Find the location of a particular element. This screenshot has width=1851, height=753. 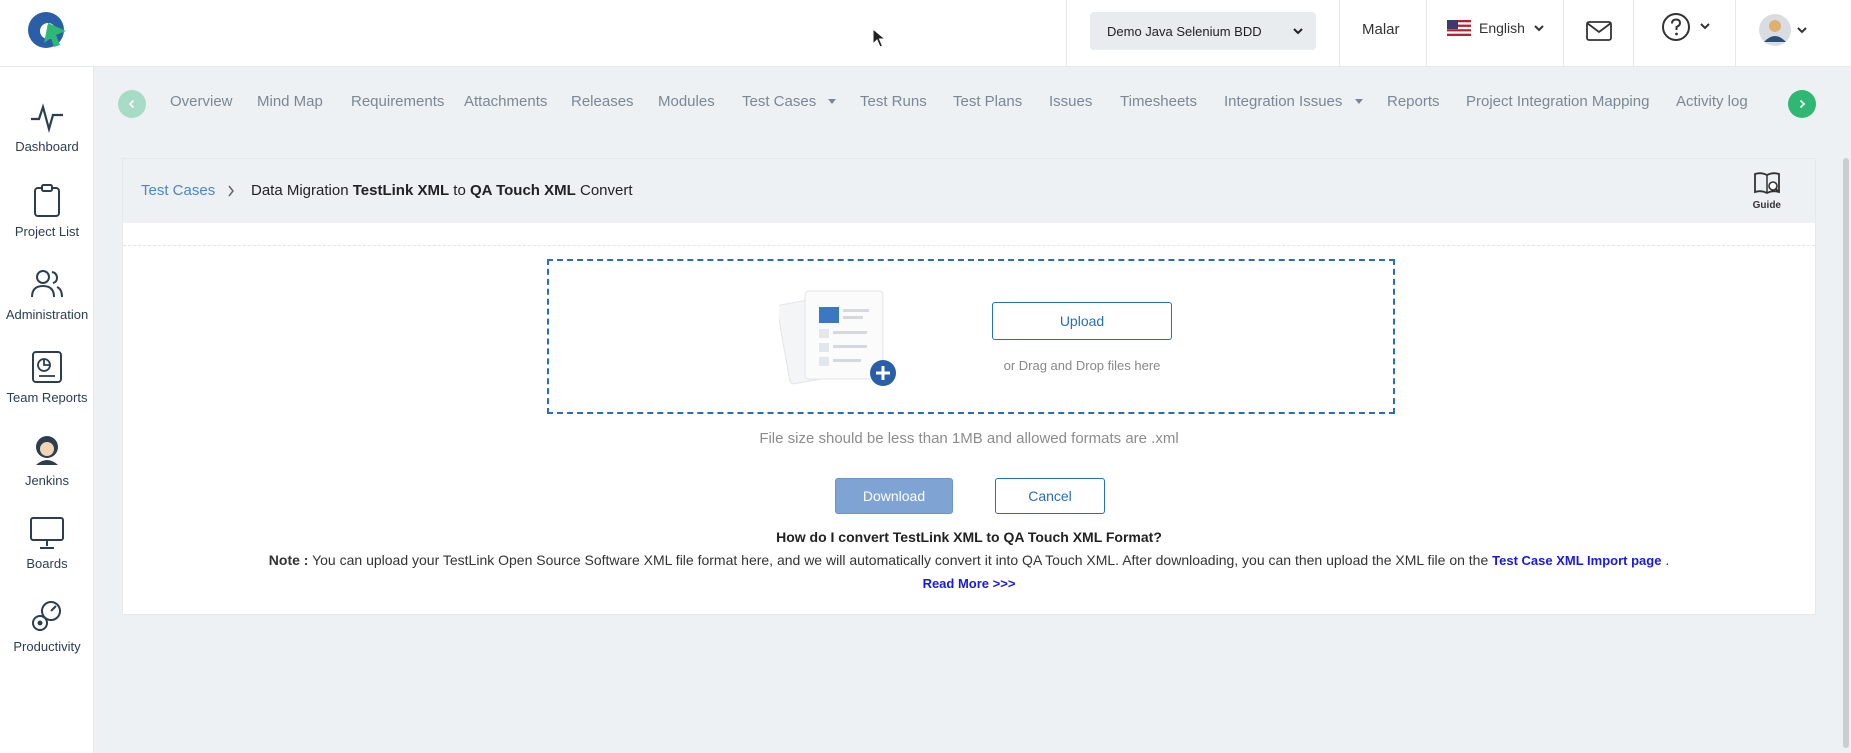

mouse-cursor-icon is located at coordinates (879, 38).